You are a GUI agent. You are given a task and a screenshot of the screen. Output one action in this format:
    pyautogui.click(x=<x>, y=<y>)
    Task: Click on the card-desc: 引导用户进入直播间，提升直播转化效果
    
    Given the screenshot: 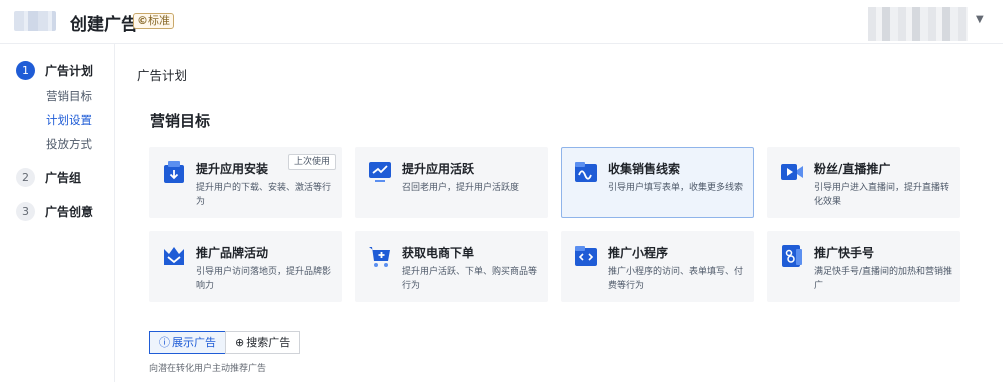 What is the action you would take?
    pyautogui.click(x=882, y=195)
    